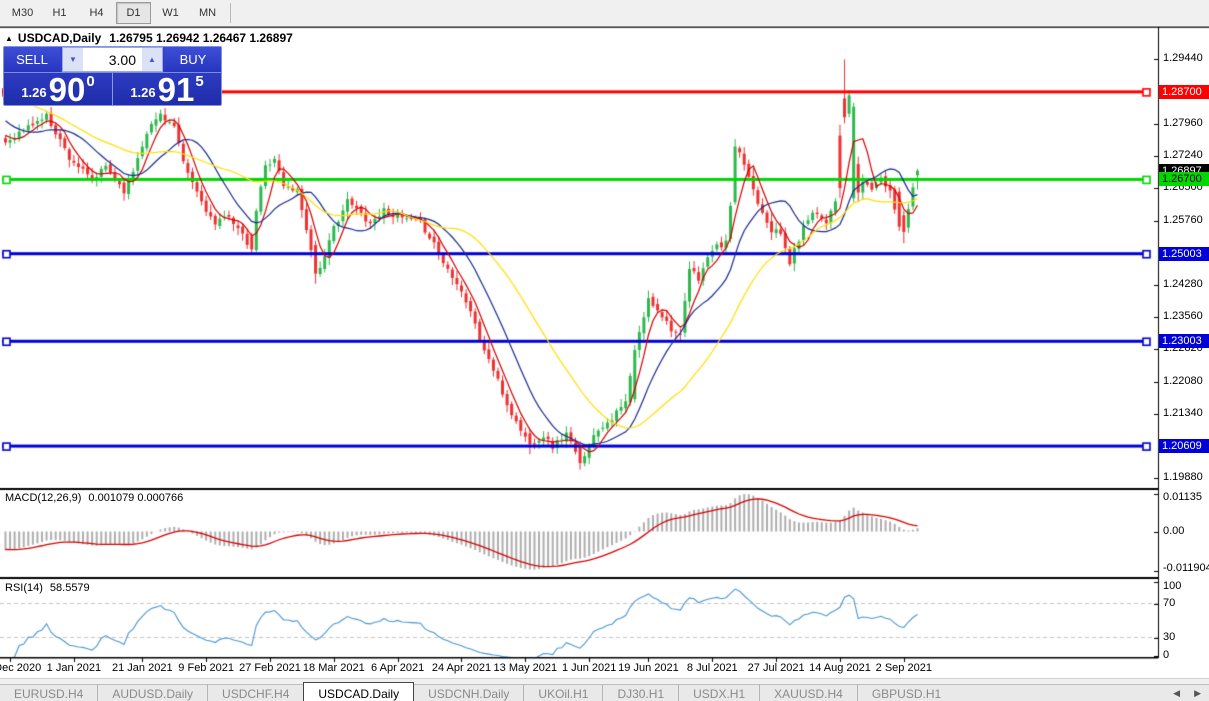 The height and width of the screenshot is (701, 1209). I want to click on price-tick-label: 1.27960, so click(1183, 123).